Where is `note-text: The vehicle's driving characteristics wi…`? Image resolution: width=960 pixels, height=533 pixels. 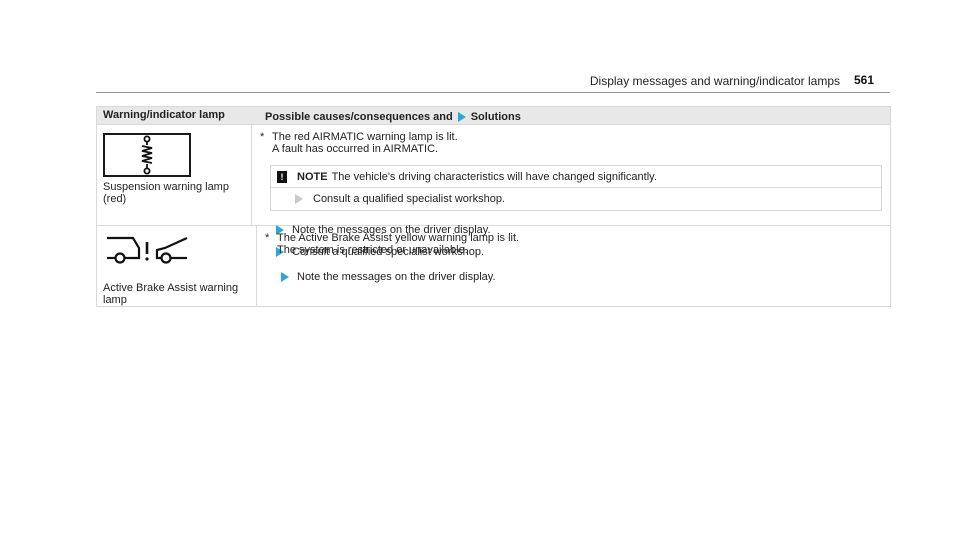 note-text: The vehicle's driving characteristics wi… is located at coordinates (494, 176).